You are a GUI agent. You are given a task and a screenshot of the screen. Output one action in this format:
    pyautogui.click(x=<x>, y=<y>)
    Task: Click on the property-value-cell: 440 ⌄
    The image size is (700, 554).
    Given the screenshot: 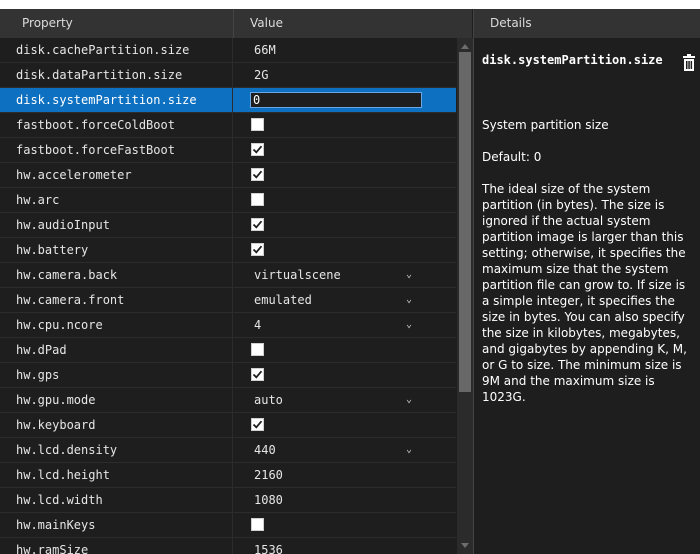 What is the action you would take?
    pyautogui.click(x=345, y=450)
    